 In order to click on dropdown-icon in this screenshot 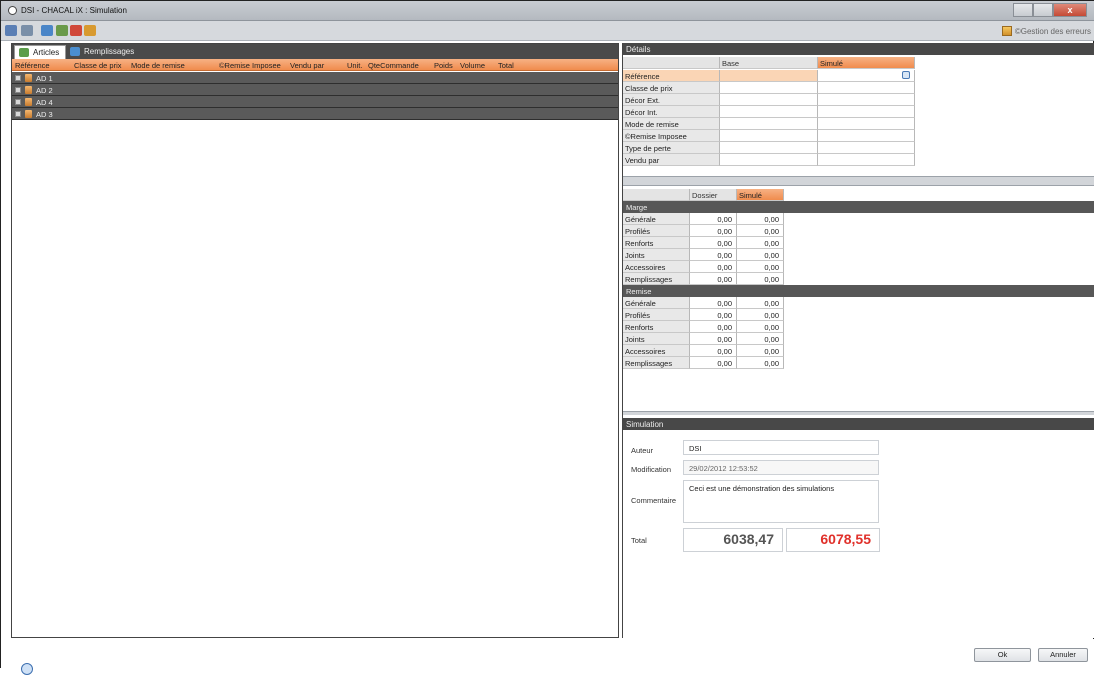, I will do `click(906, 75)`.